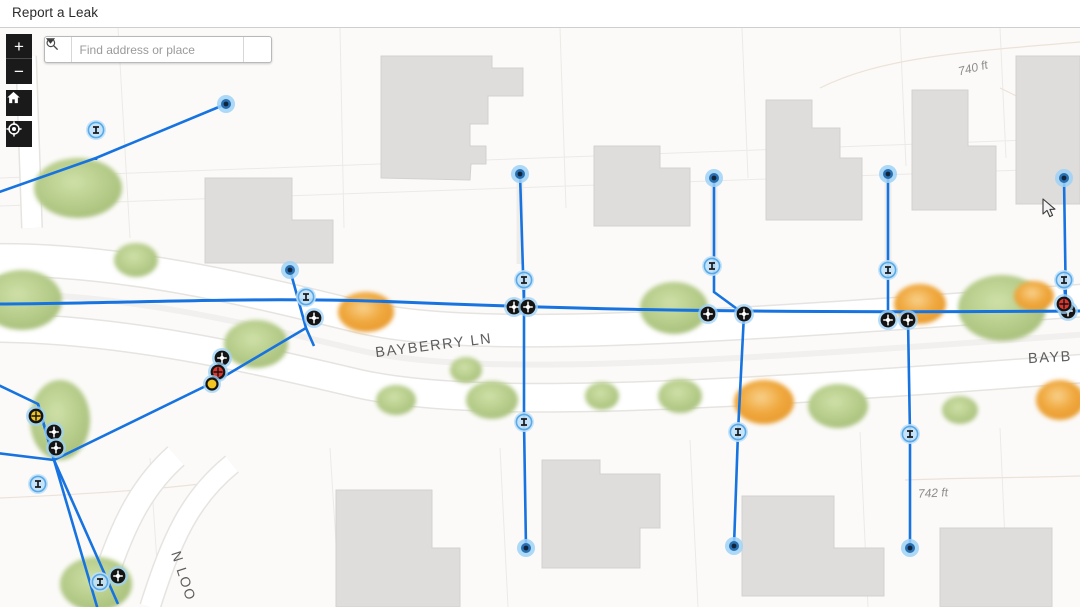 The height and width of the screenshot is (607, 1080). I want to click on search-widget, so click(158, 49).